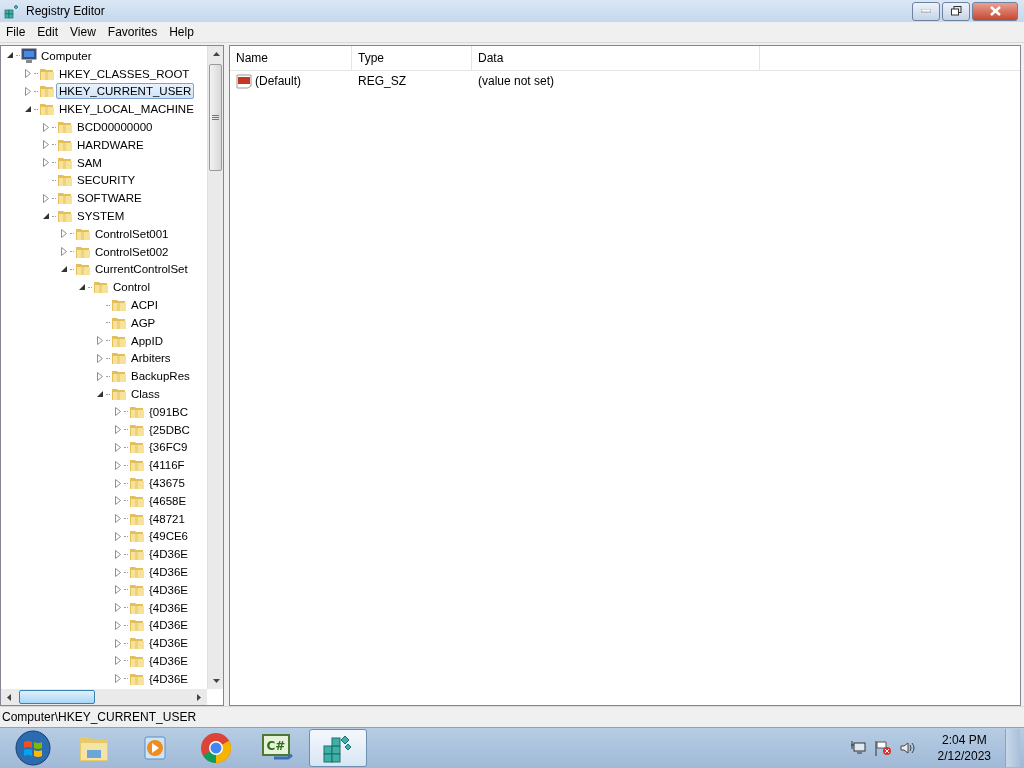 The width and height of the screenshot is (1024, 768). Describe the element at coordinates (167, 465) in the screenshot. I see `tree-item: {4116F` at that location.